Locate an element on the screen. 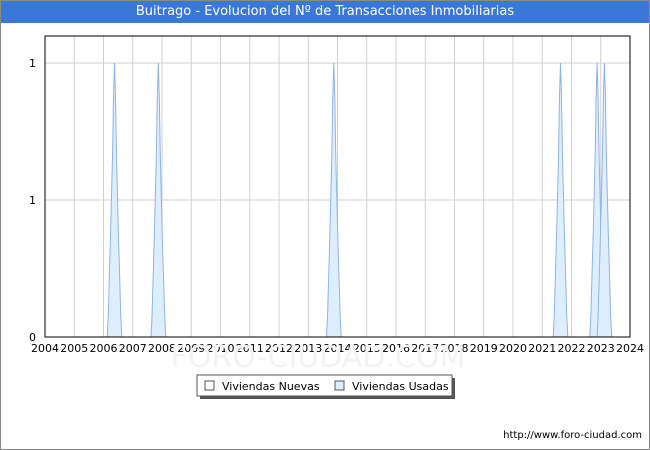 The height and width of the screenshot is (450, 650). y-tick-label: 0 is located at coordinates (32, 337).